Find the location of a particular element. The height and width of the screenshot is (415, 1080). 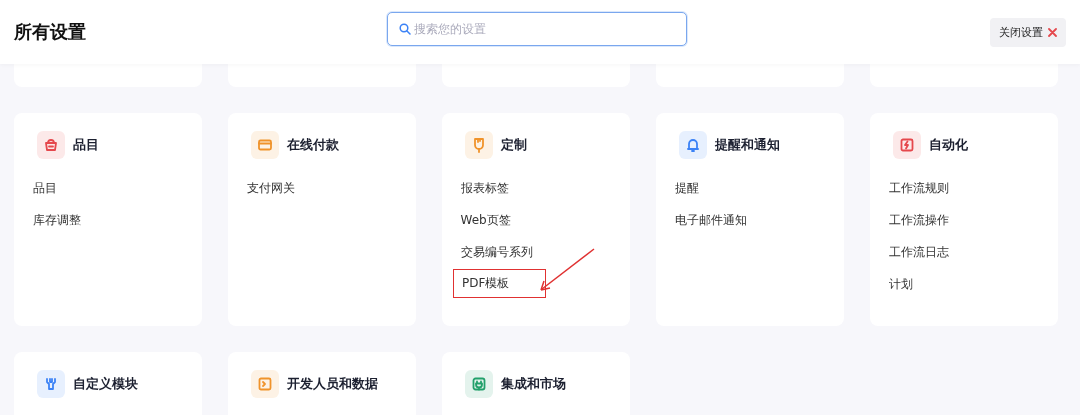

card-title: 集成和市场 is located at coordinates (533, 384).